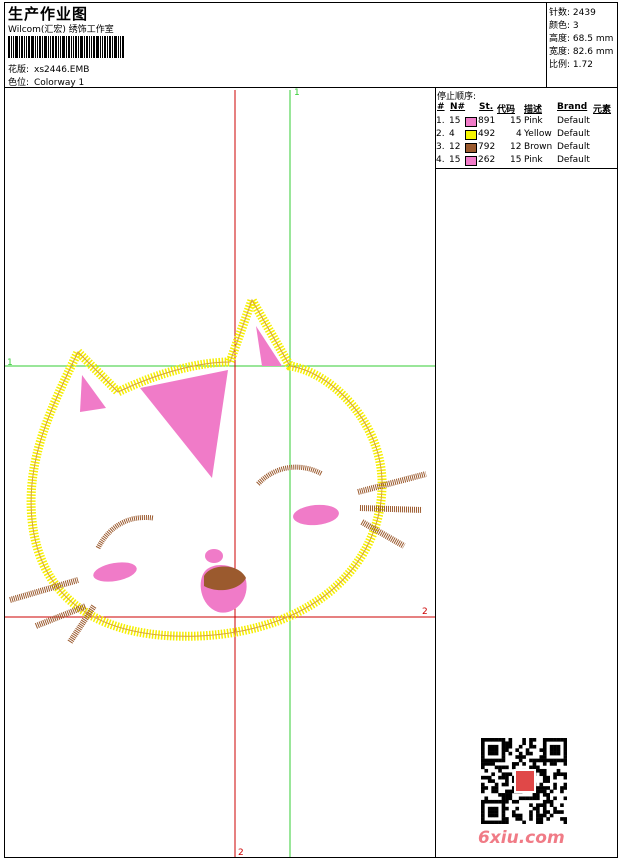 The height and width of the screenshot is (860, 620). I want to click on nose, so click(214, 556).